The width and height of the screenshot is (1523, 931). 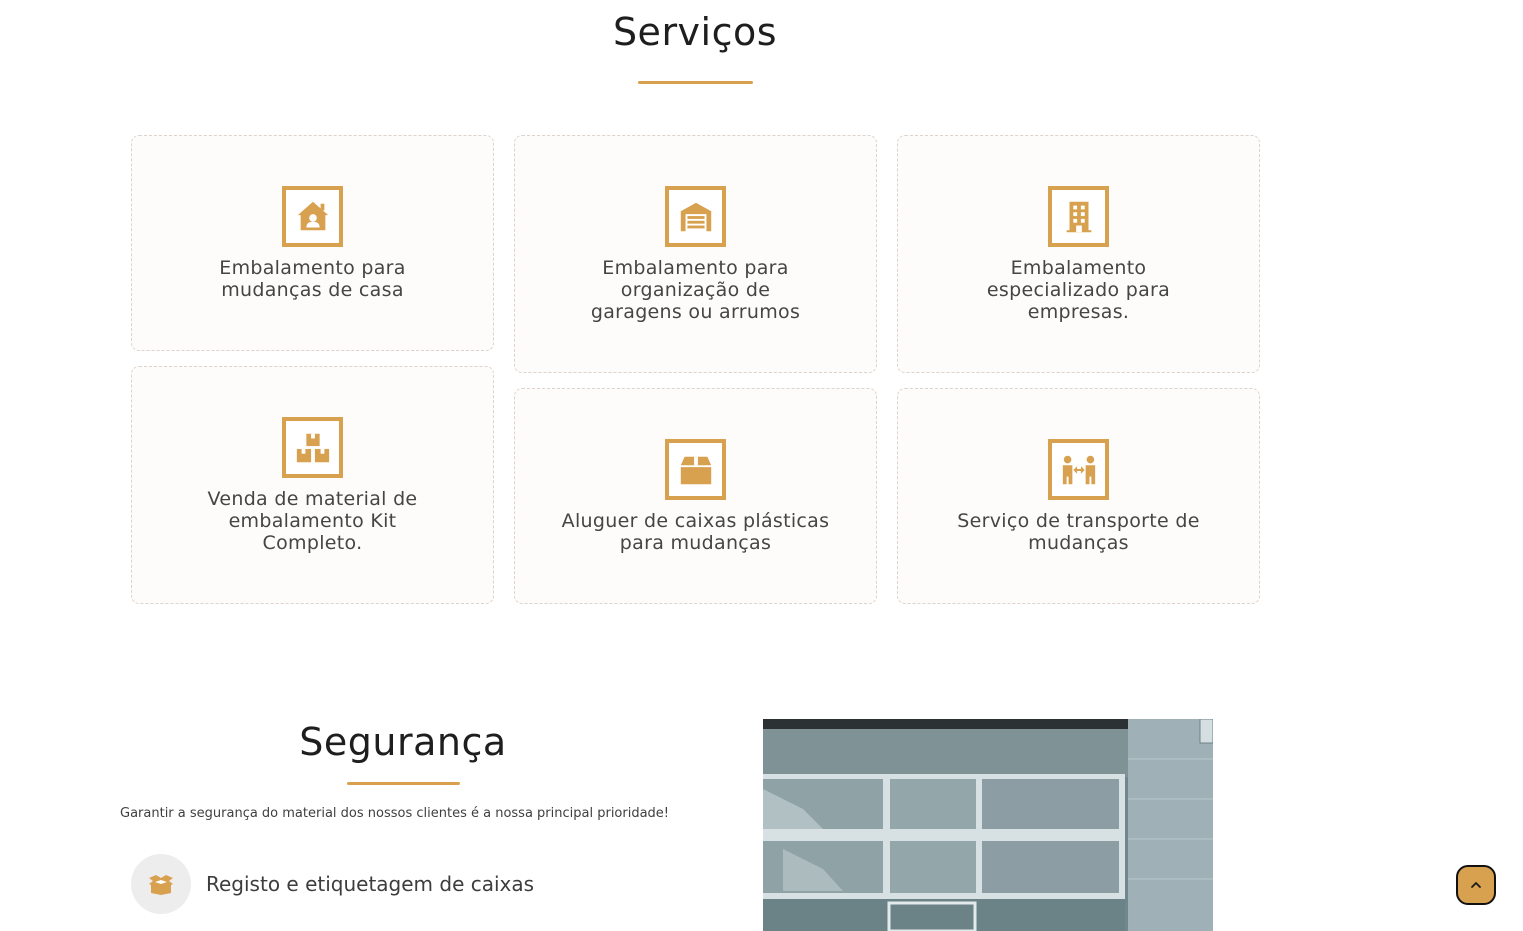 What do you see at coordinates (312, 279) in the screenshot?
I see `service-label: Embalamento para mudanças de casa` at bounding box center [312, 279].